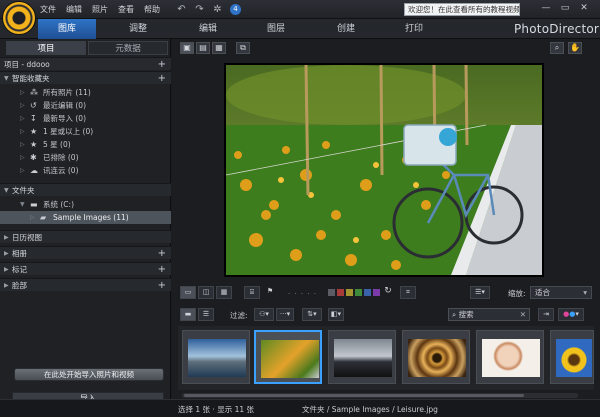 This screenshot has width=600, height=417. What do you see at coordinates (162, 253) in the screenshot?
I see `add-album-icon: +` at bounding box center [162, 253].